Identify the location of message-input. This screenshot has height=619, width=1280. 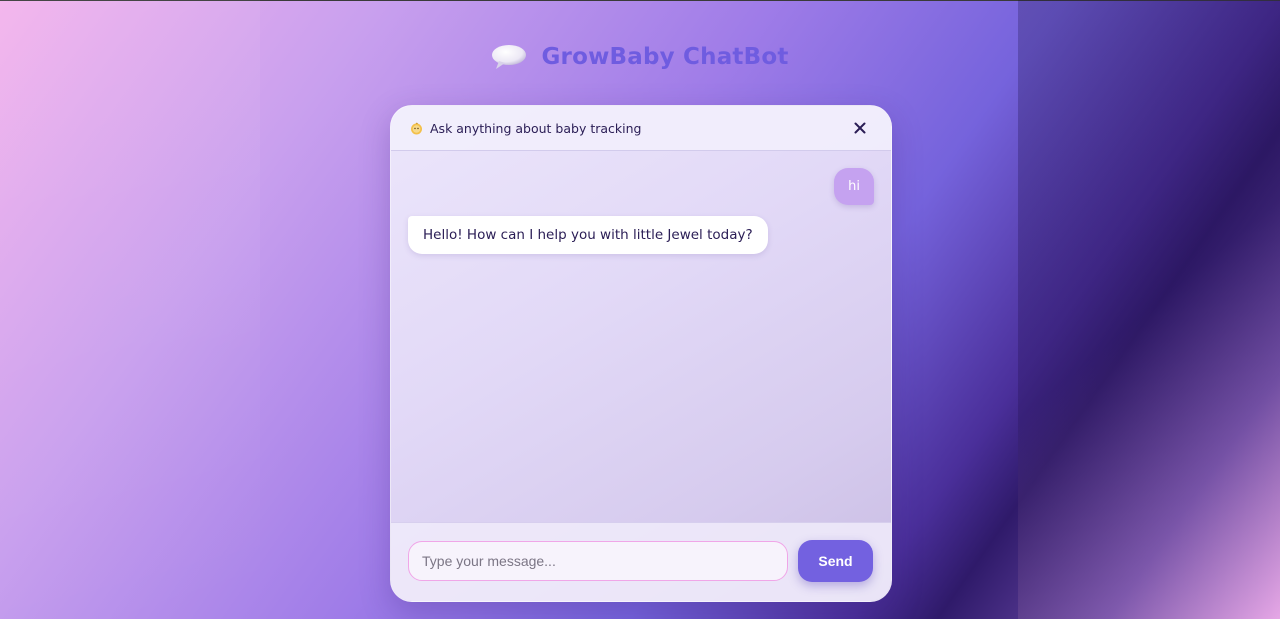
(598, 561).